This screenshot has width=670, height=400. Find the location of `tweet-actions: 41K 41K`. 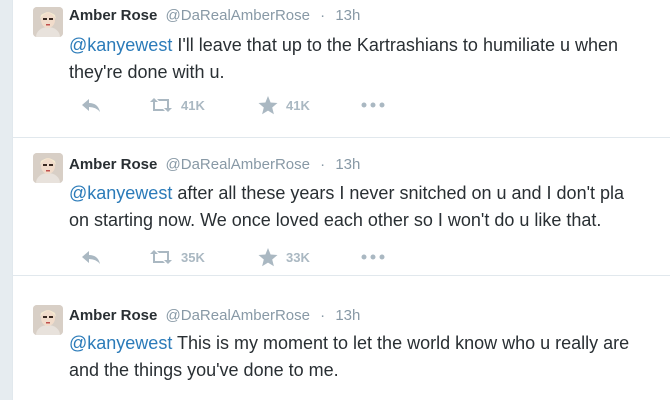

tweet-actions: 41K 41K is located at coordinates (249, 105).